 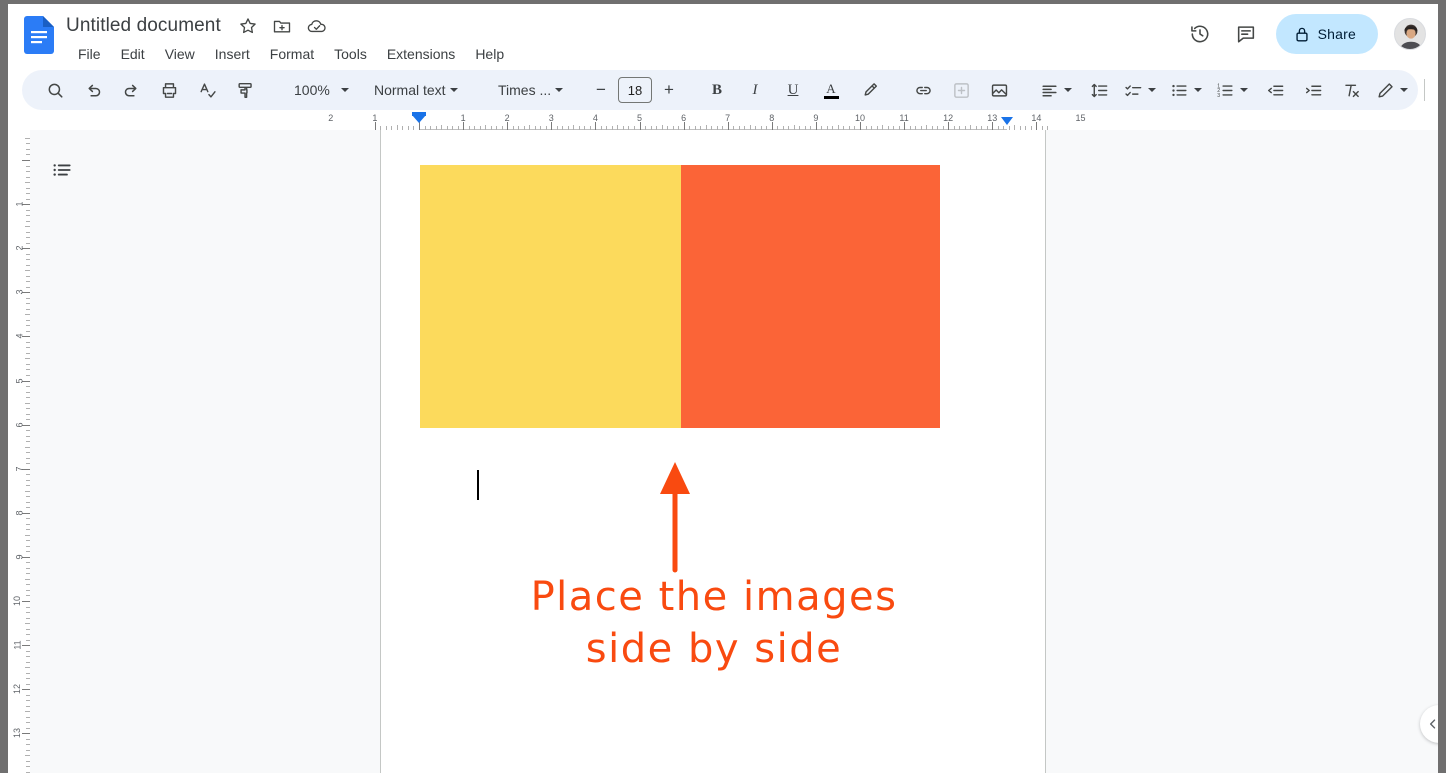 I want to click on star-icon, so click(x=248, y=26).